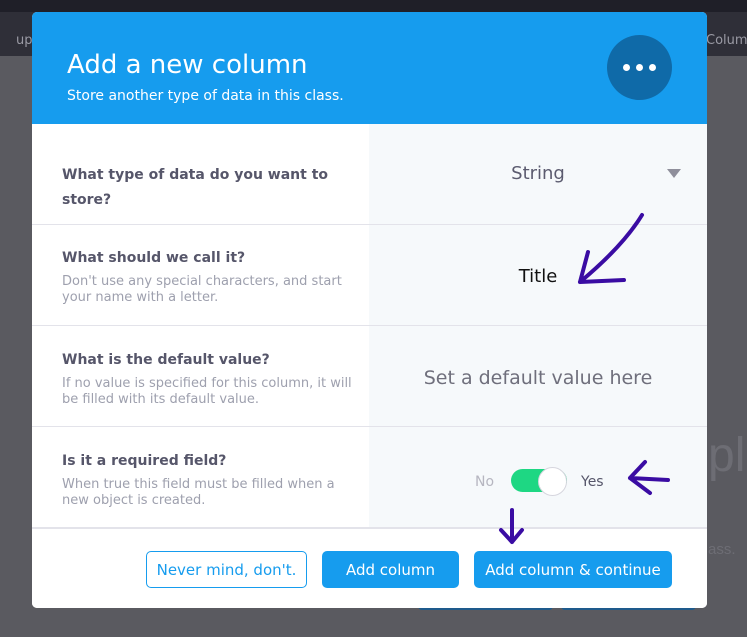  I want to click on default-label: What is the default value?, so click(166, 360).